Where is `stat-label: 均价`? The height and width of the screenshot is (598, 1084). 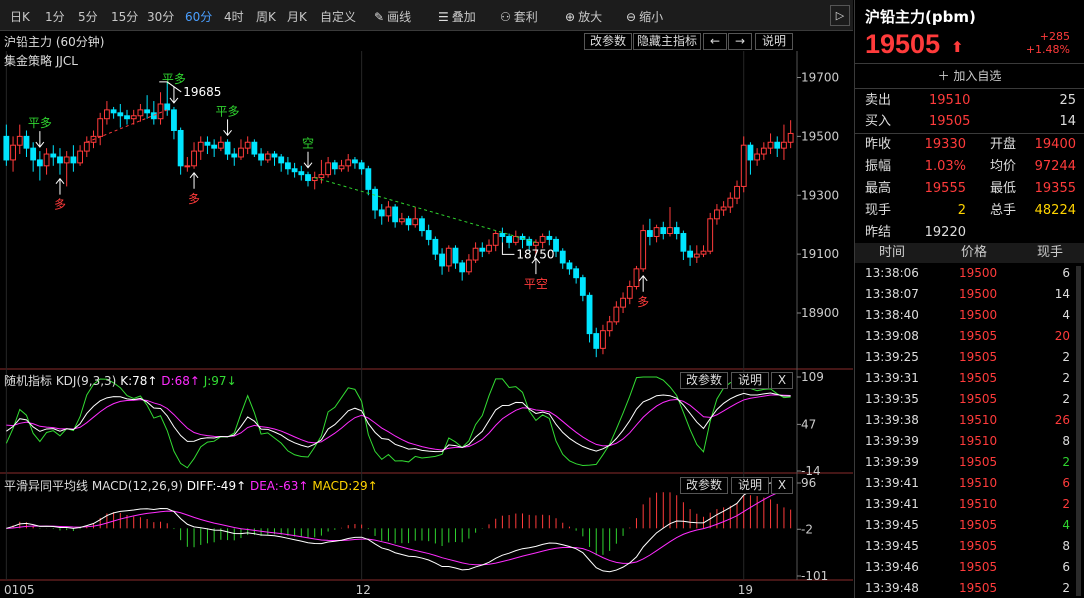 stat-label: 均价 is located at coordinates (1003, 166).